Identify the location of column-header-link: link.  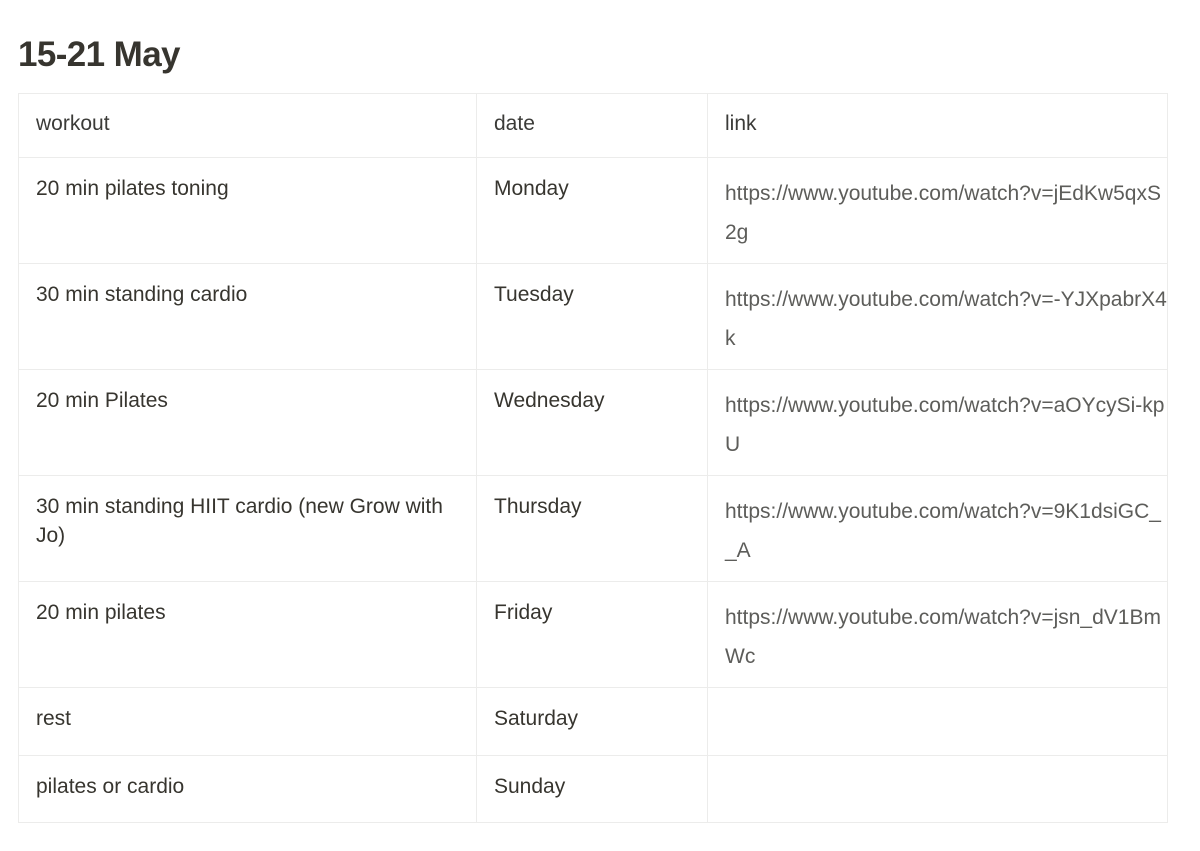
(937, 125).